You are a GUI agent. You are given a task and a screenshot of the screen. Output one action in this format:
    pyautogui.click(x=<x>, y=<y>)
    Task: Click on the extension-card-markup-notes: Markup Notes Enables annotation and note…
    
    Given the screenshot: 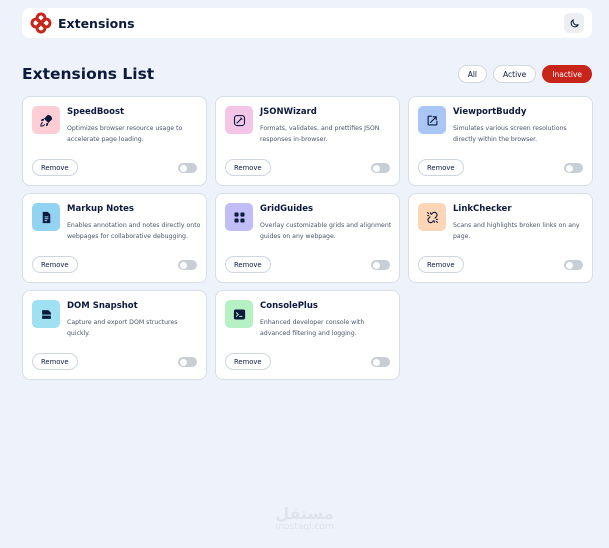 What is the action you would take?
    pyautogui.click(x=114, y=238)
    